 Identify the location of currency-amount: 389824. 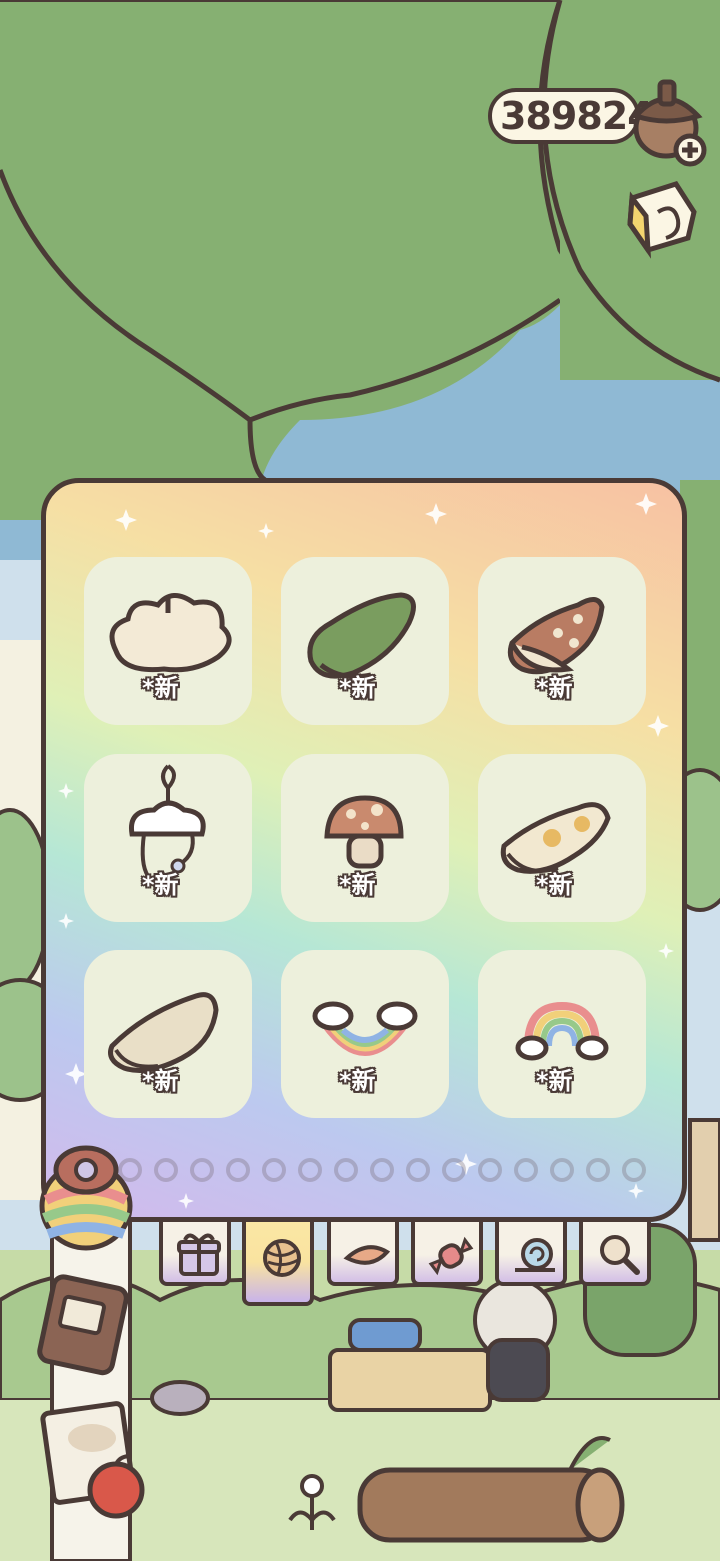
(577, 116).